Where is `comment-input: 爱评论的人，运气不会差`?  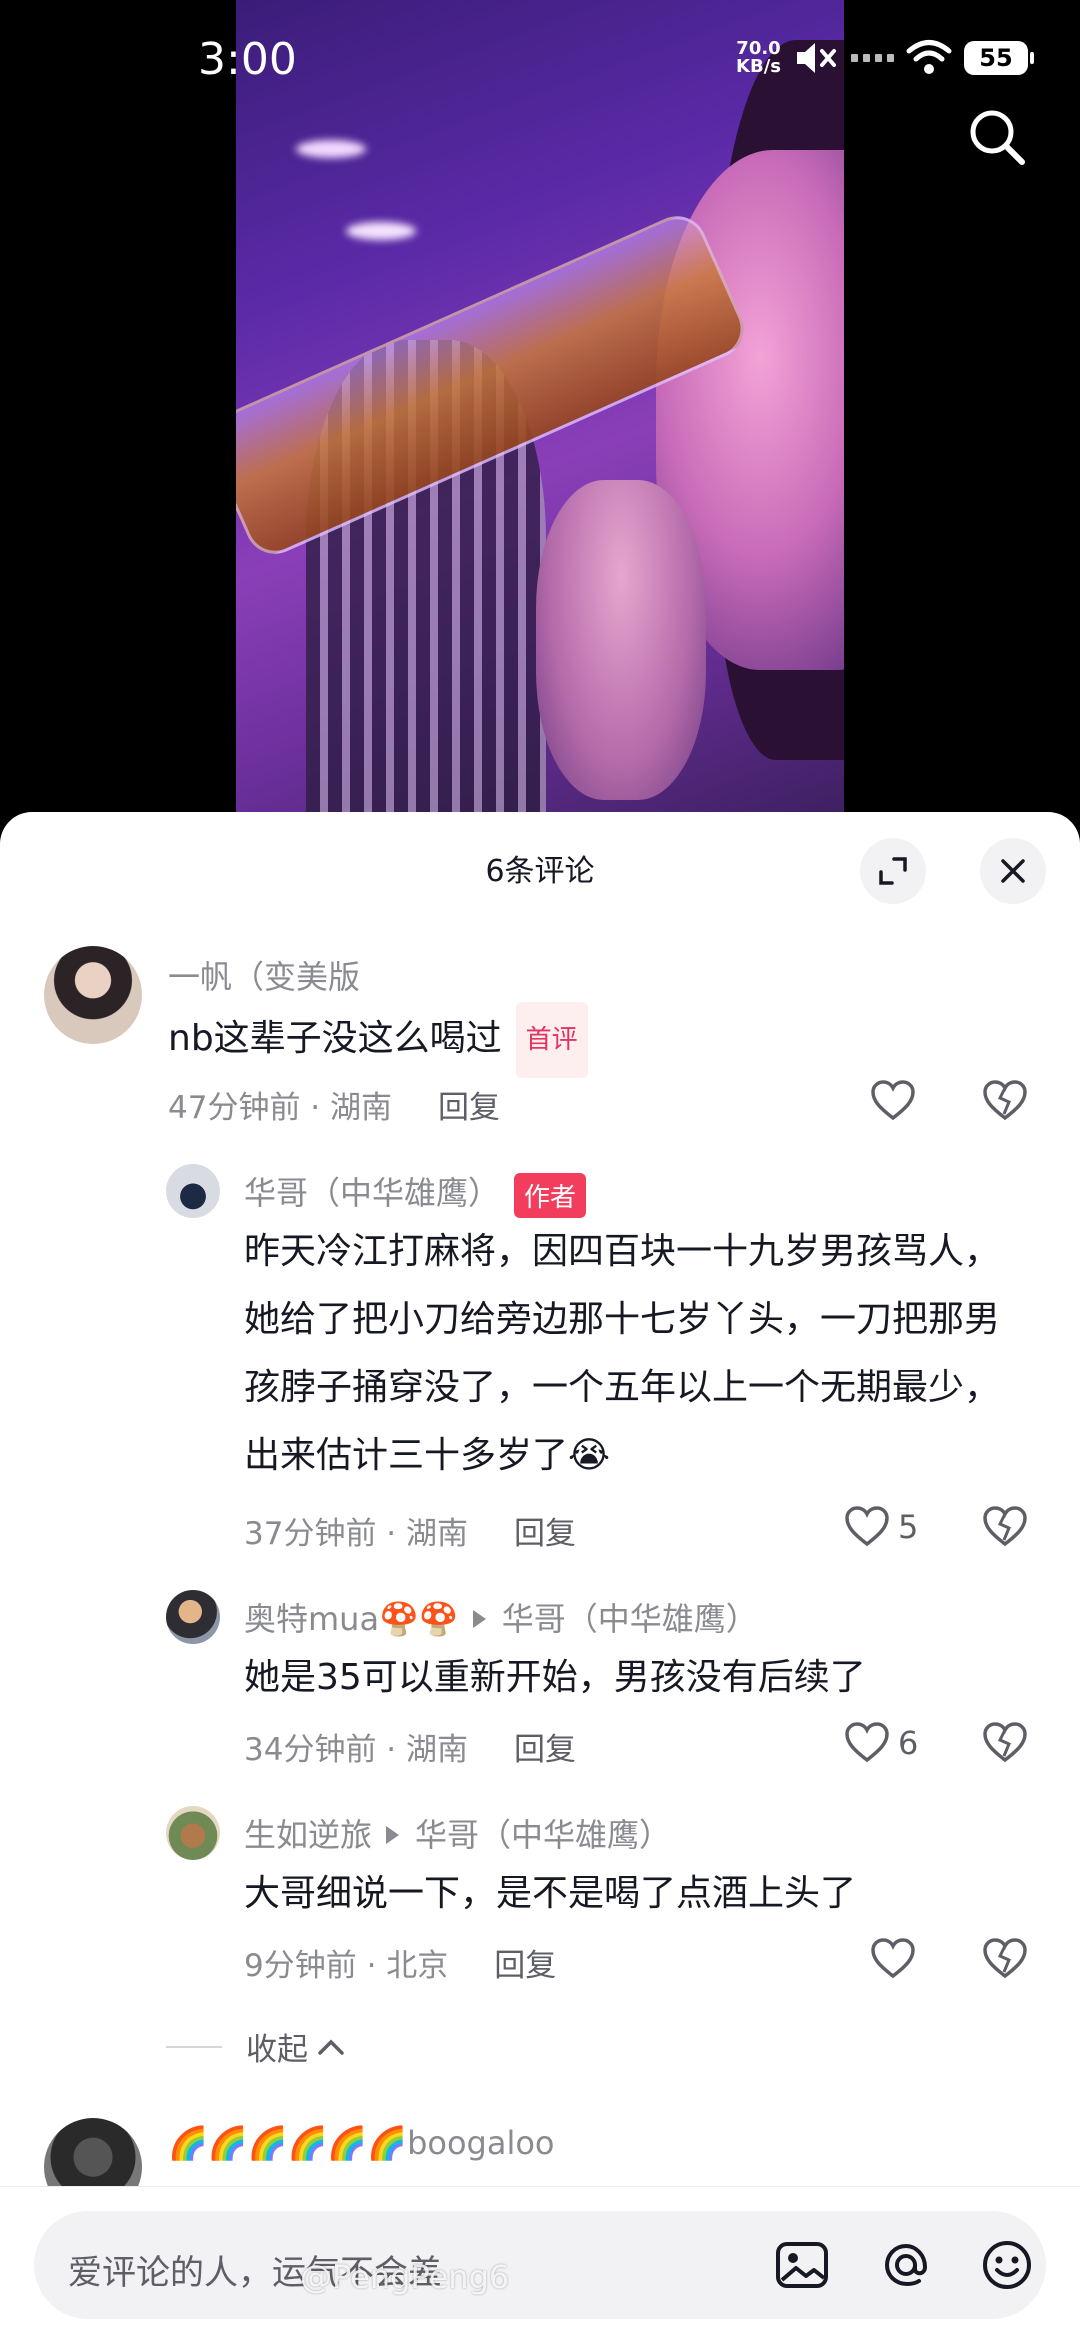 comment-input: 爱评论的人，运气不会差 is located at coordinates (540, 2265).